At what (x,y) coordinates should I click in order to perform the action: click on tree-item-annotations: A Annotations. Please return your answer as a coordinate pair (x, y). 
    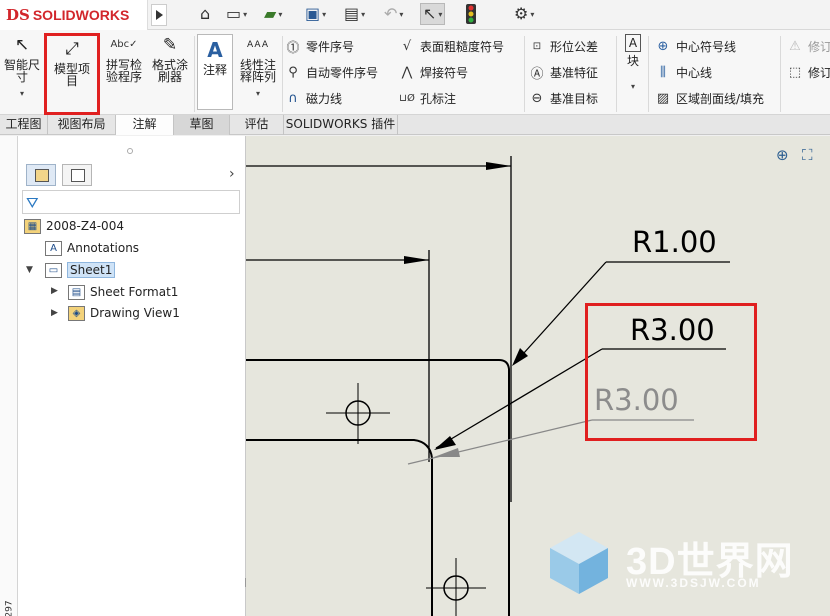
    Looking at the image, I should click on (92, 248).